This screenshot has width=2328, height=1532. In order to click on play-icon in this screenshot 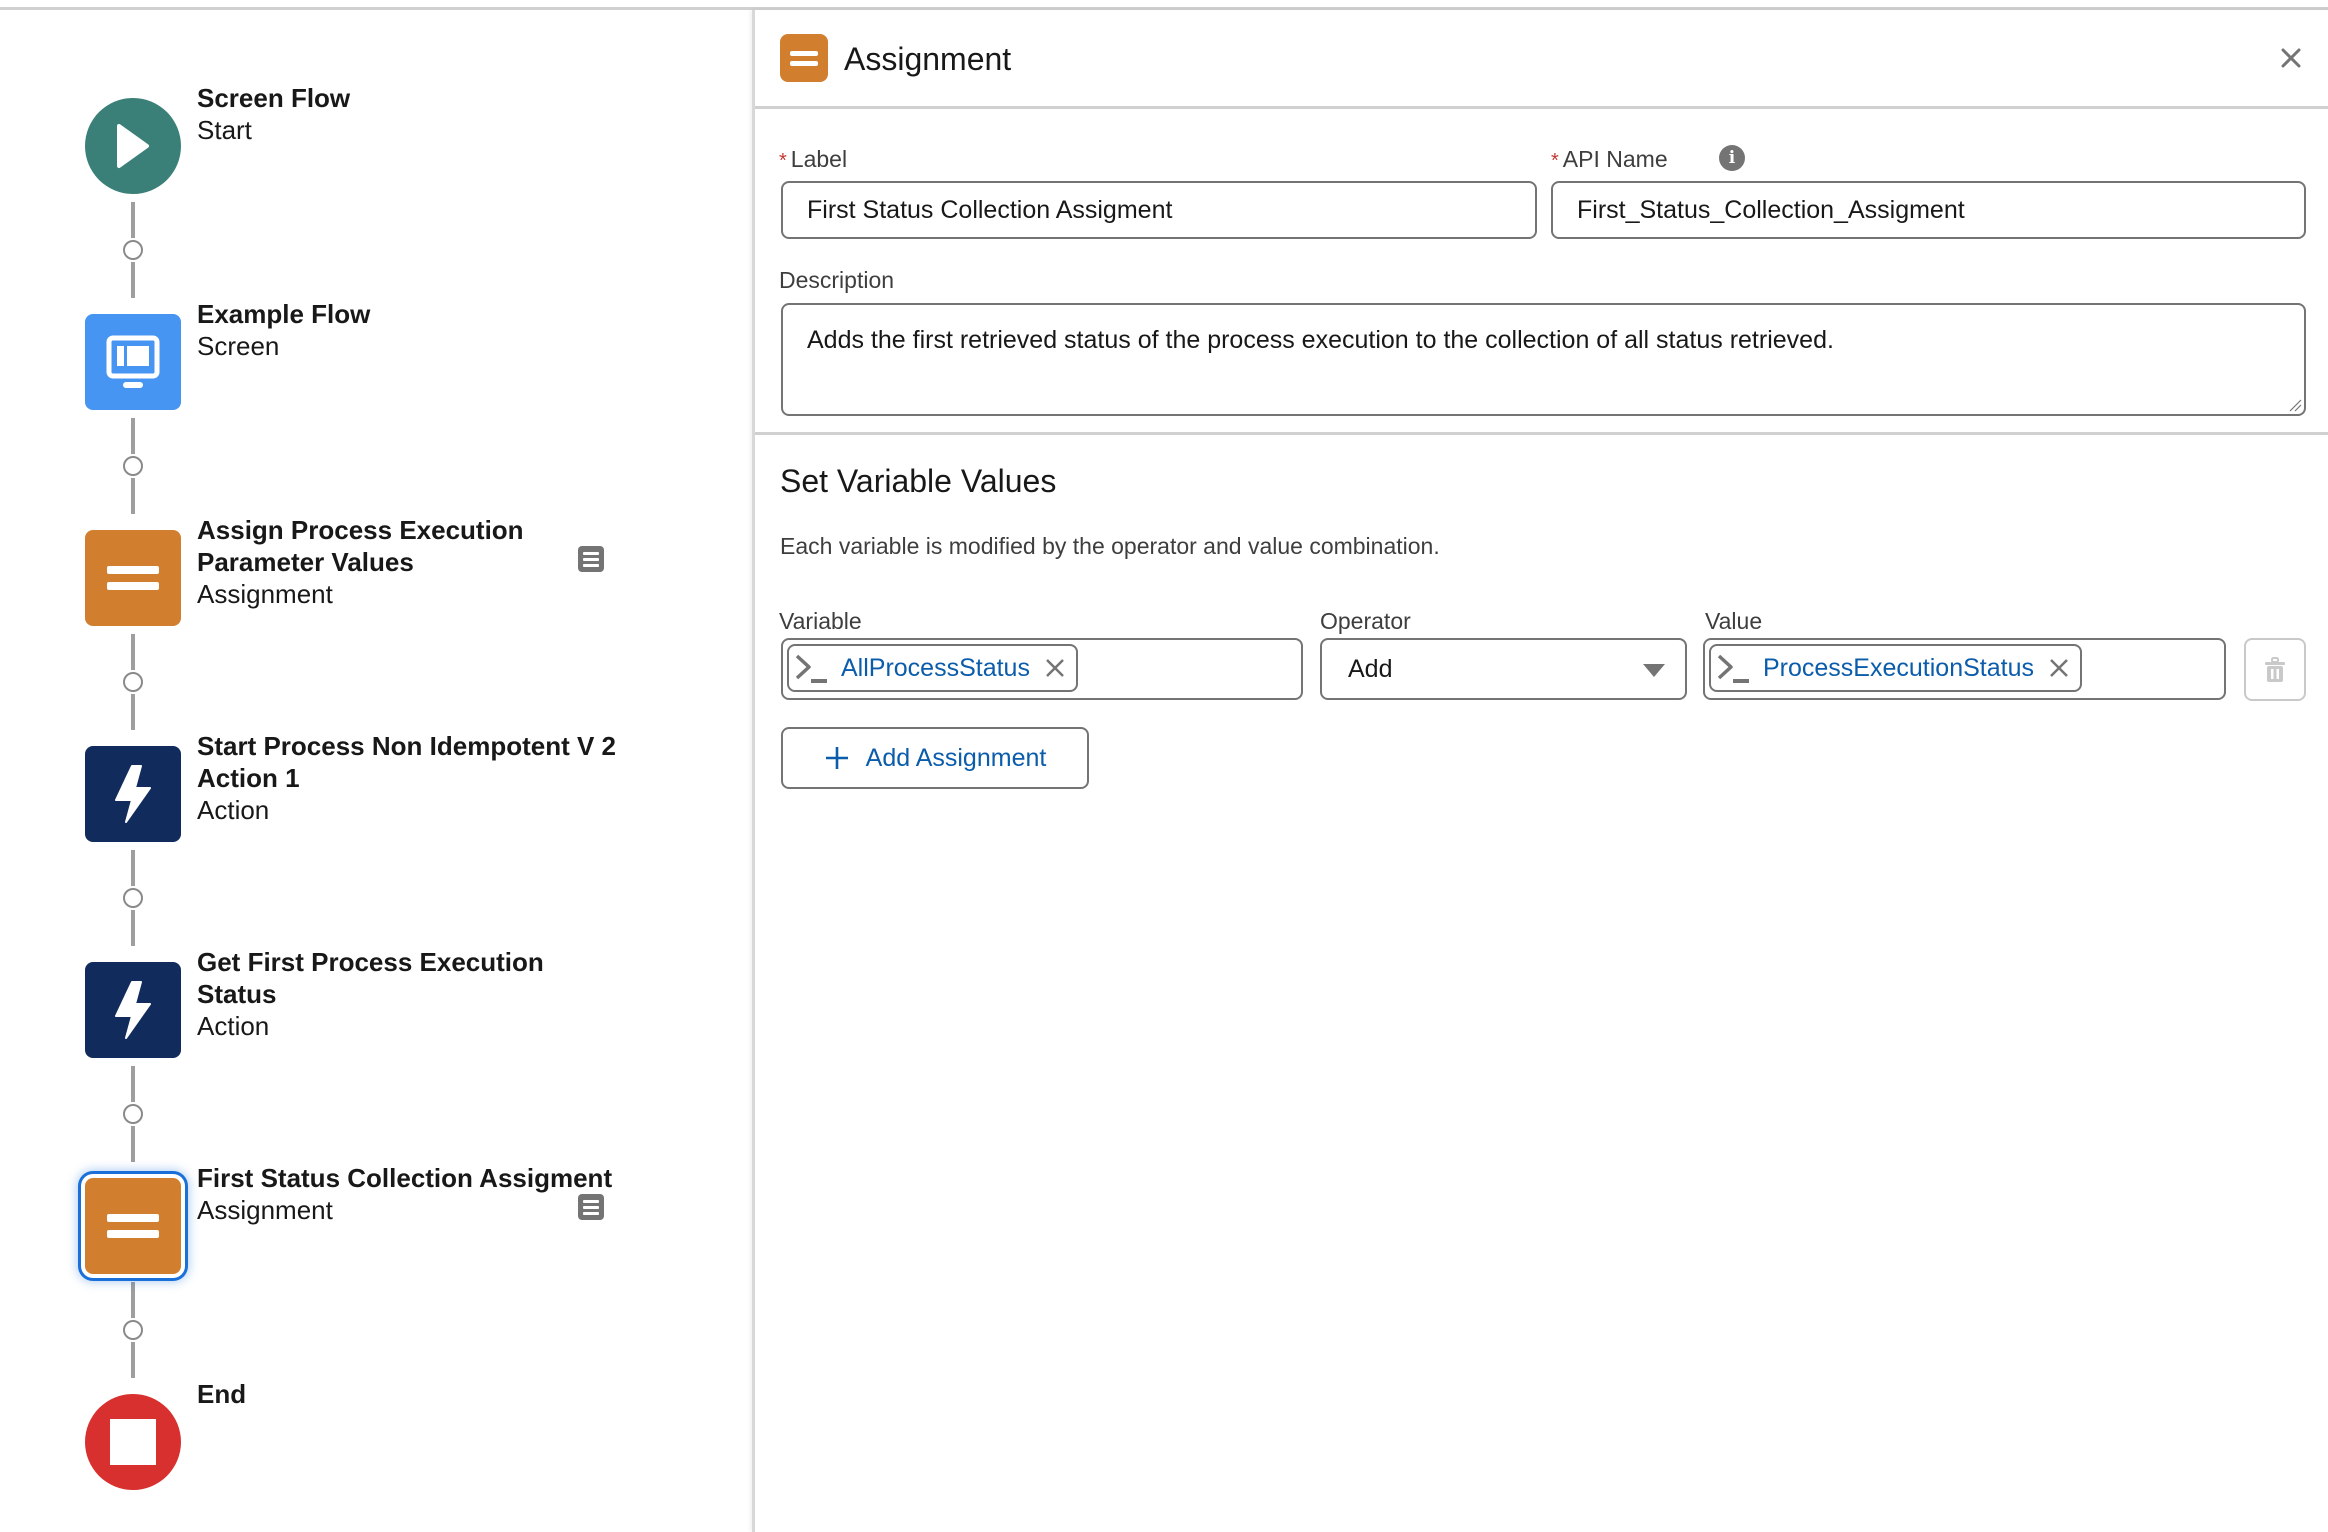, I will do `click(133, 146)`.